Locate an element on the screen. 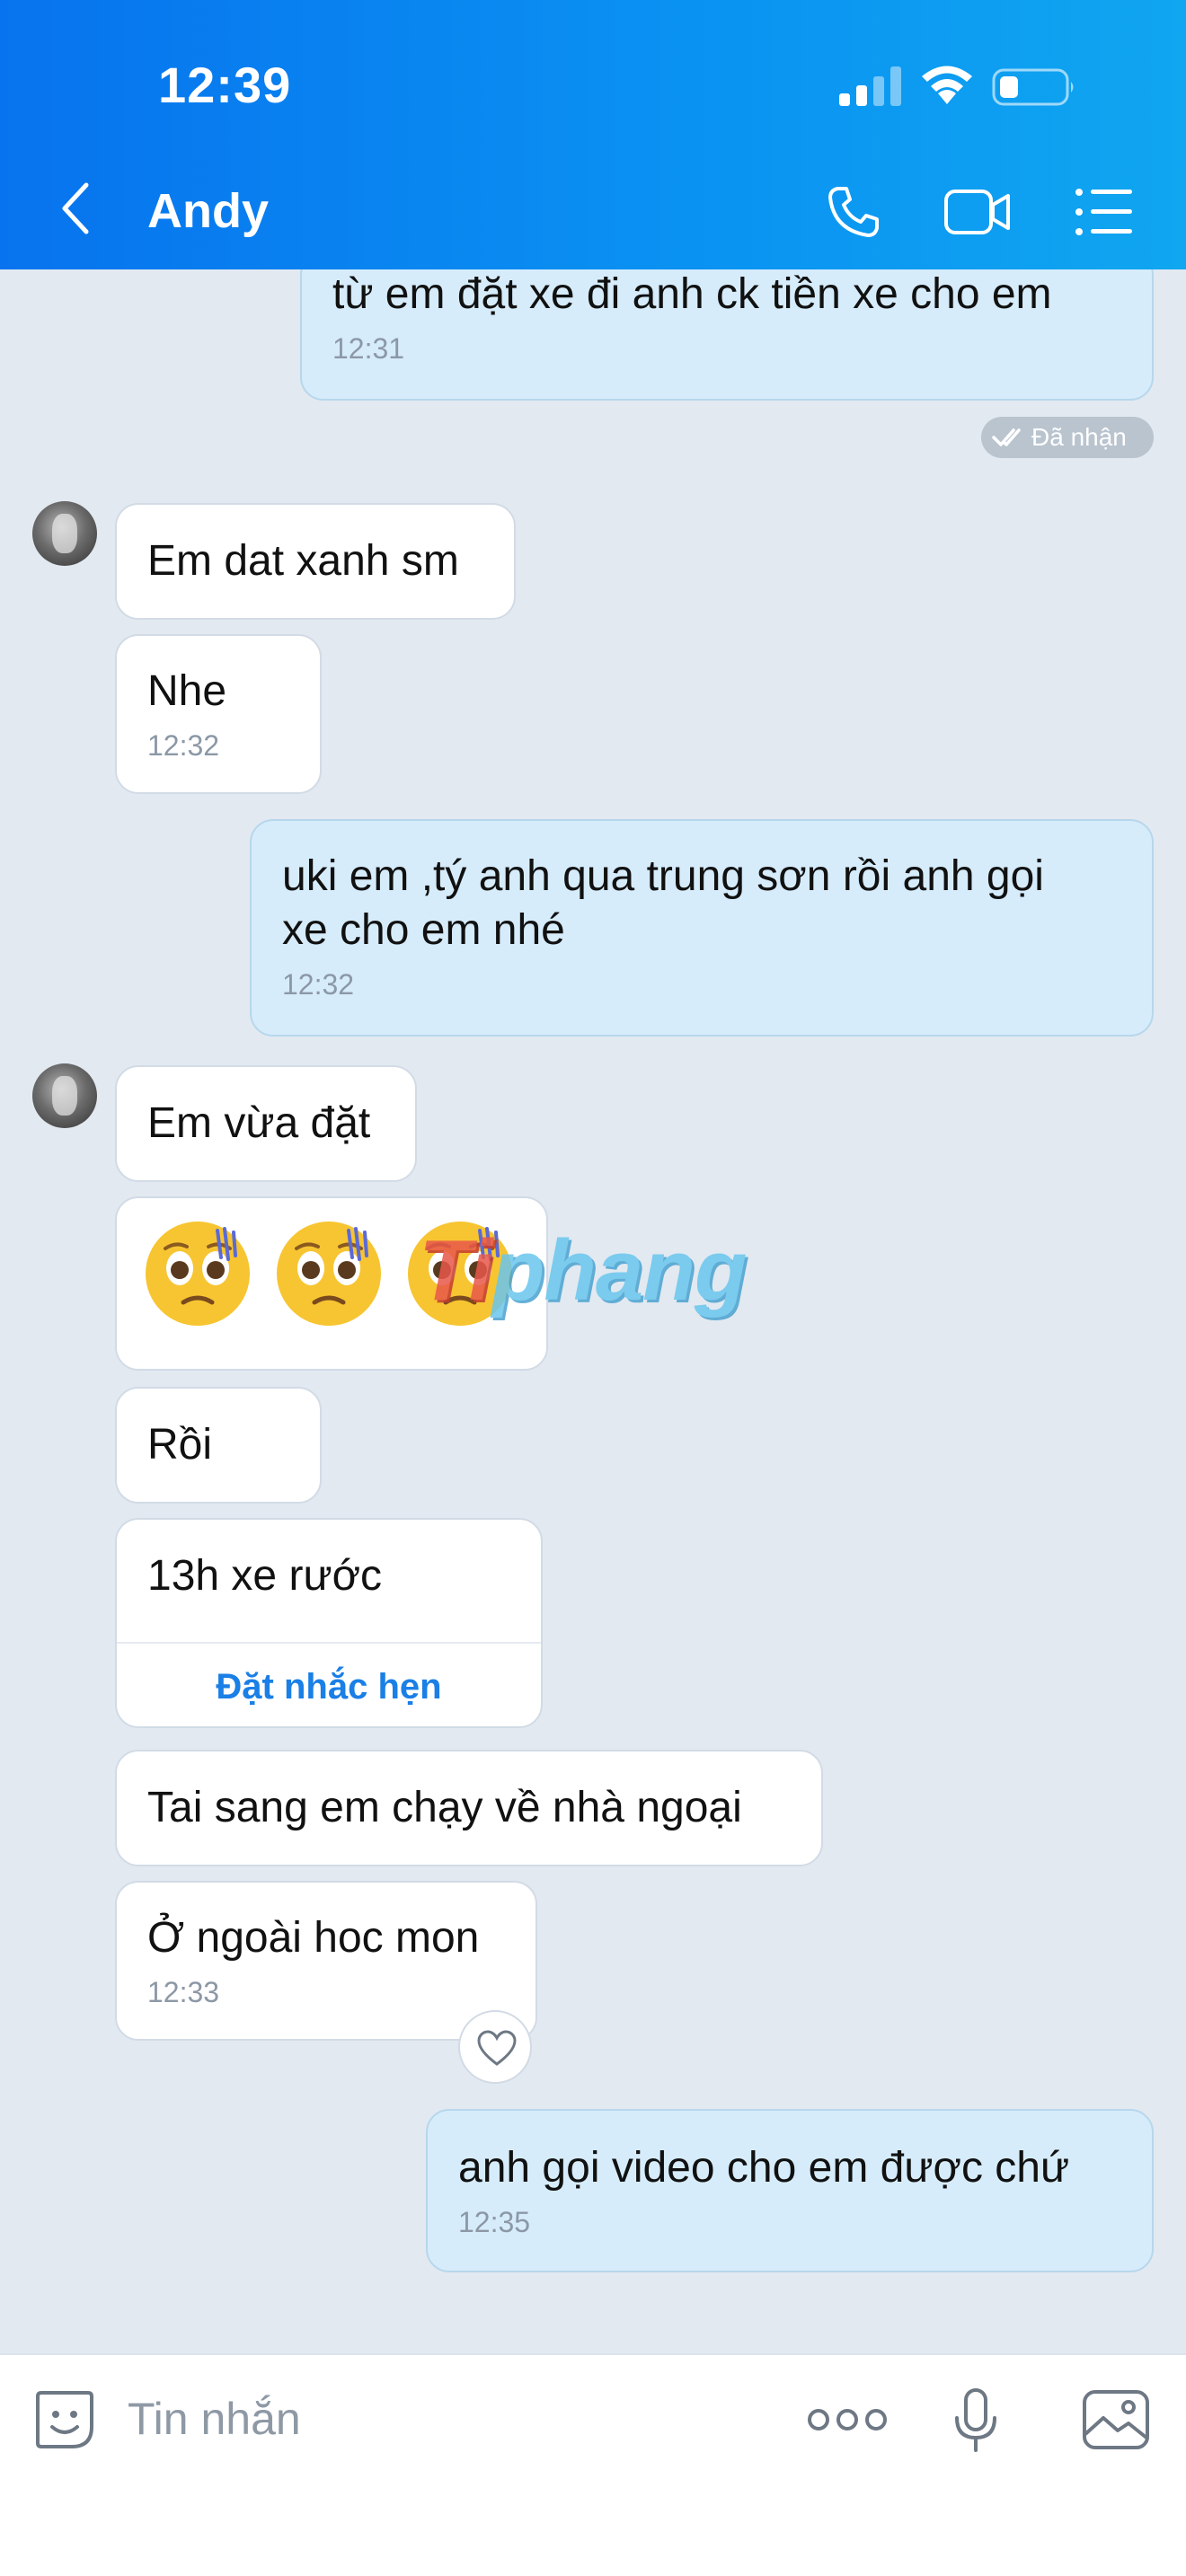 This screenshot has width=1186, height=2576. watermark-logo: Tiphang is located at coordinates (583, 1271).